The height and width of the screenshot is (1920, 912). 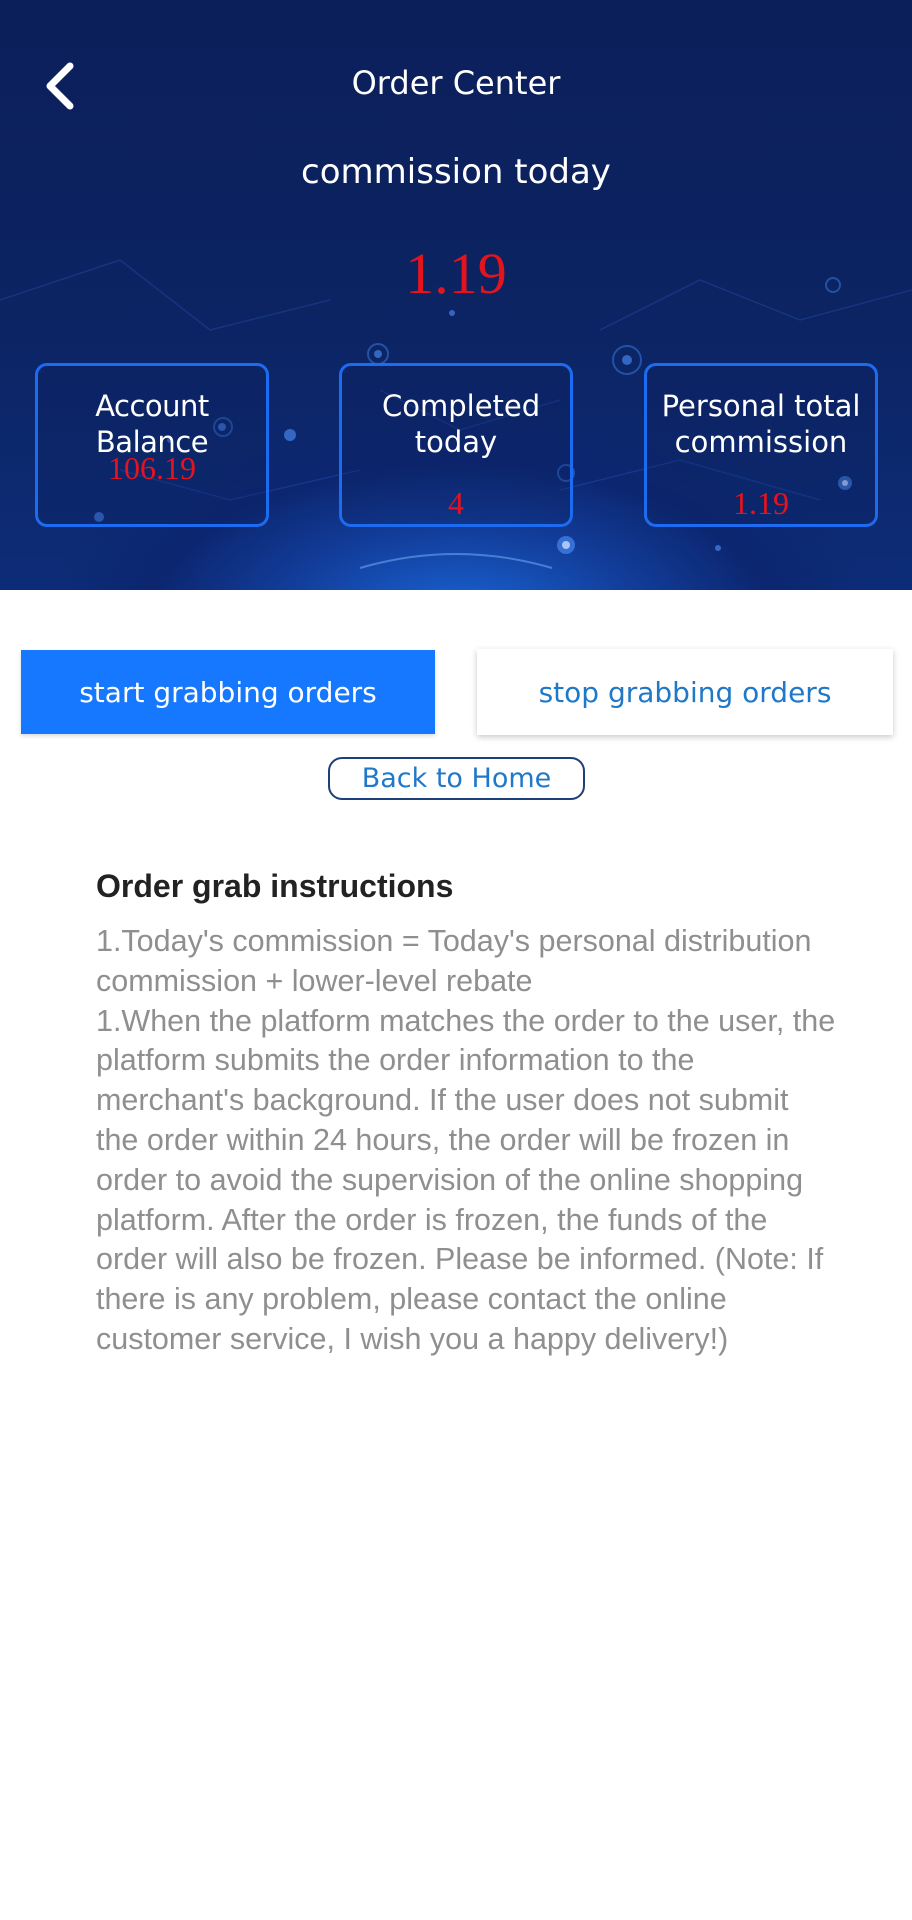 I want to click on personal-total-commission-card: Personal total commission 1.19, so click(x=761, y=445).